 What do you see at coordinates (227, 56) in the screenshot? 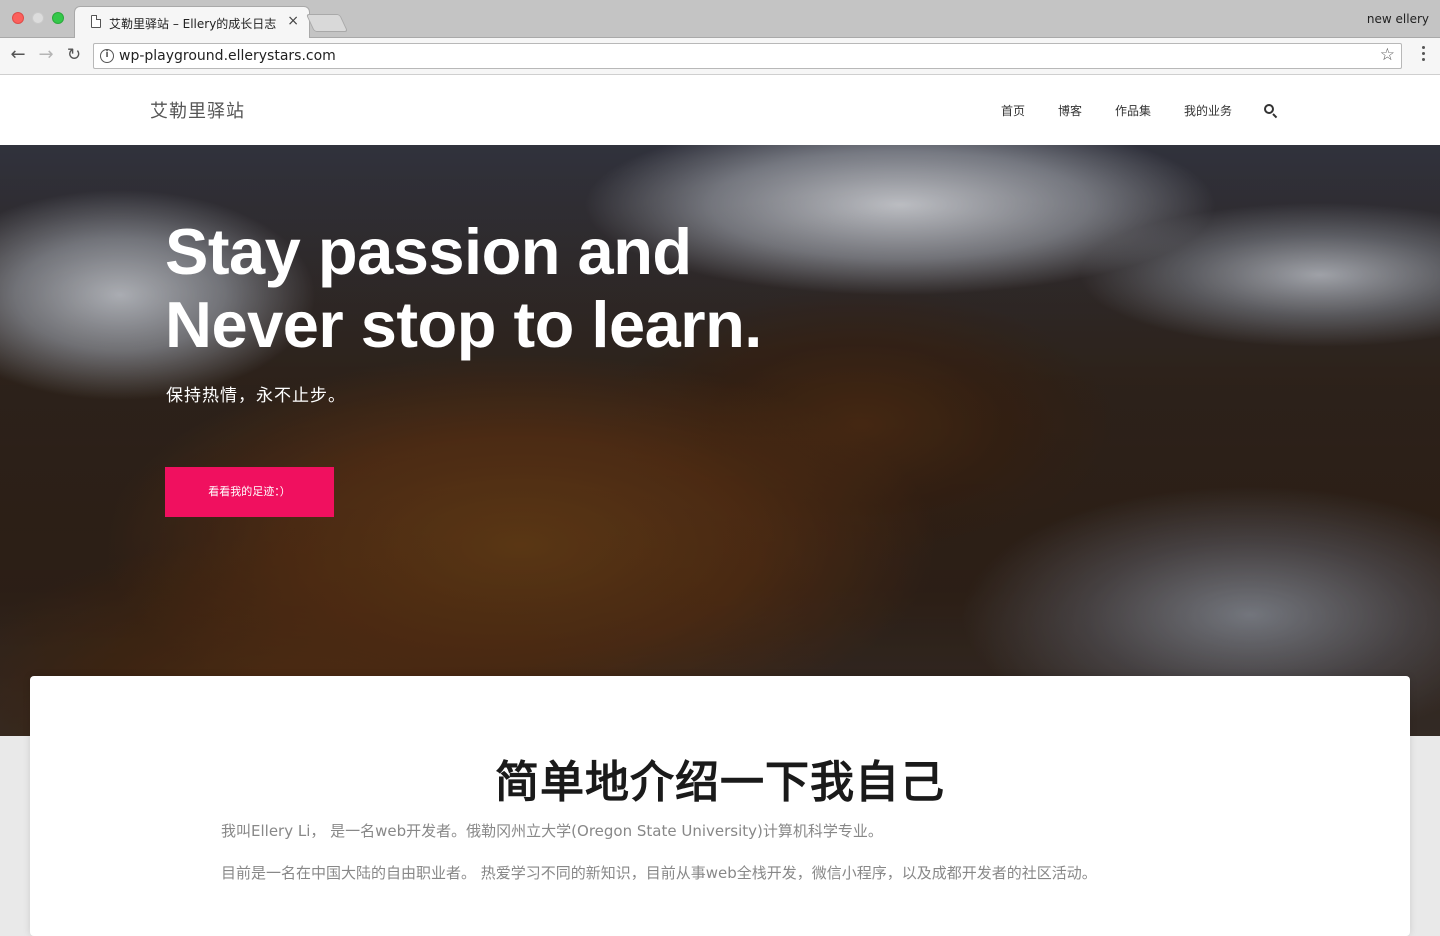
I see `url-text: wp-playground.ellerystars.com` at bounding box center [227, 56].